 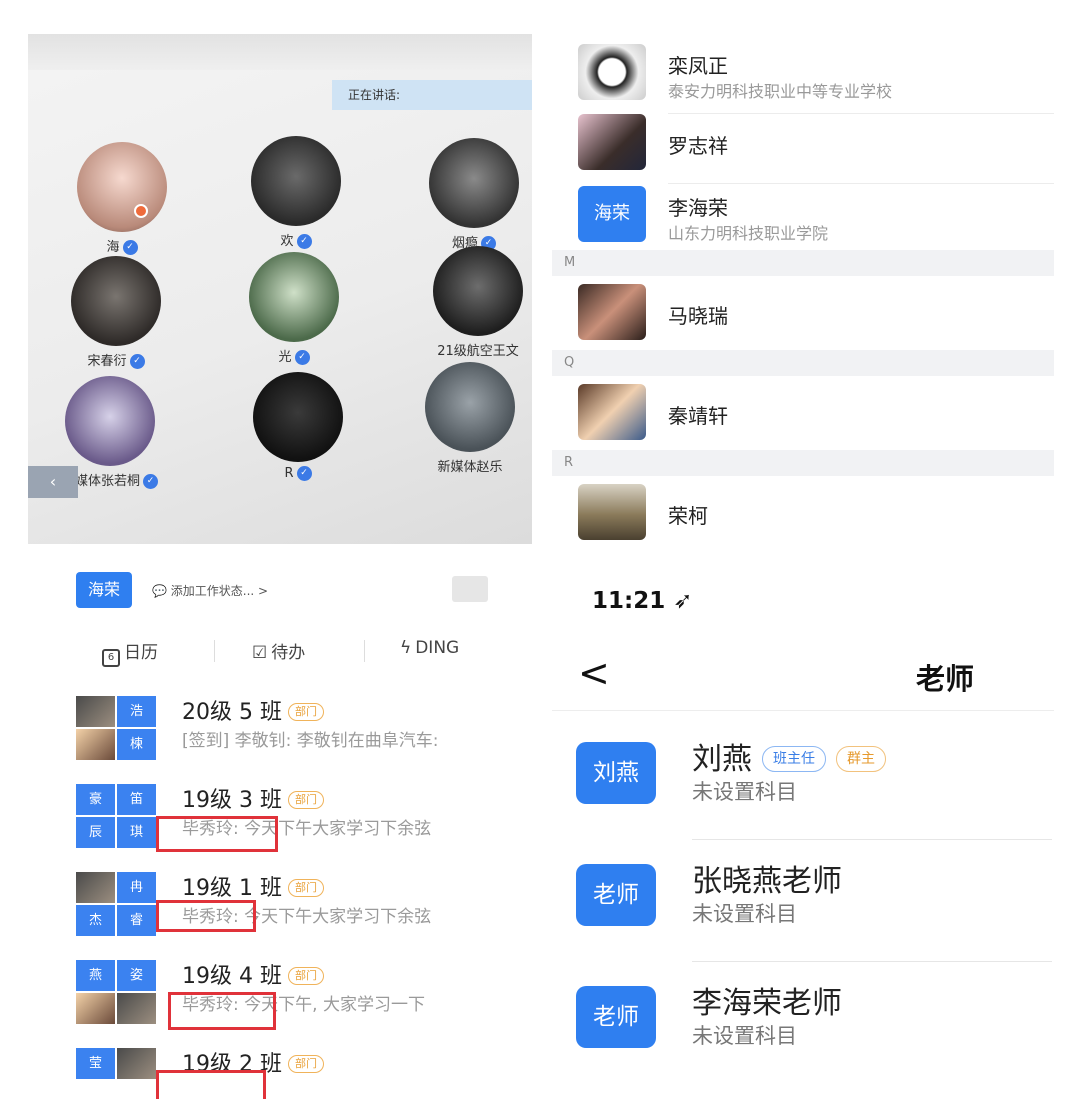 I want to click on contact-item: 马晓瑞, so click(x=816, y=319).